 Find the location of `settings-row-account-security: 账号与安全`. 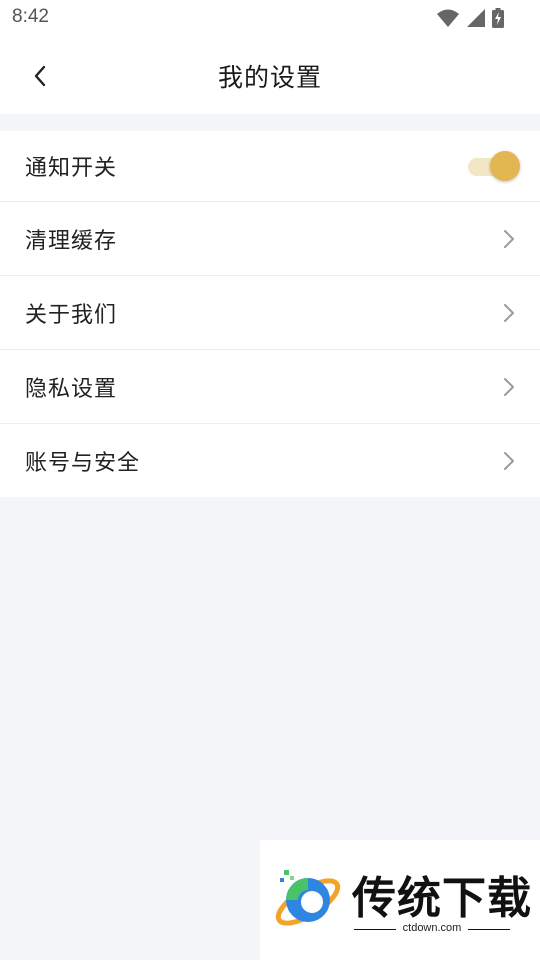

settings-row-account-security: 账号与安全 is located at coordinates (270, 460).